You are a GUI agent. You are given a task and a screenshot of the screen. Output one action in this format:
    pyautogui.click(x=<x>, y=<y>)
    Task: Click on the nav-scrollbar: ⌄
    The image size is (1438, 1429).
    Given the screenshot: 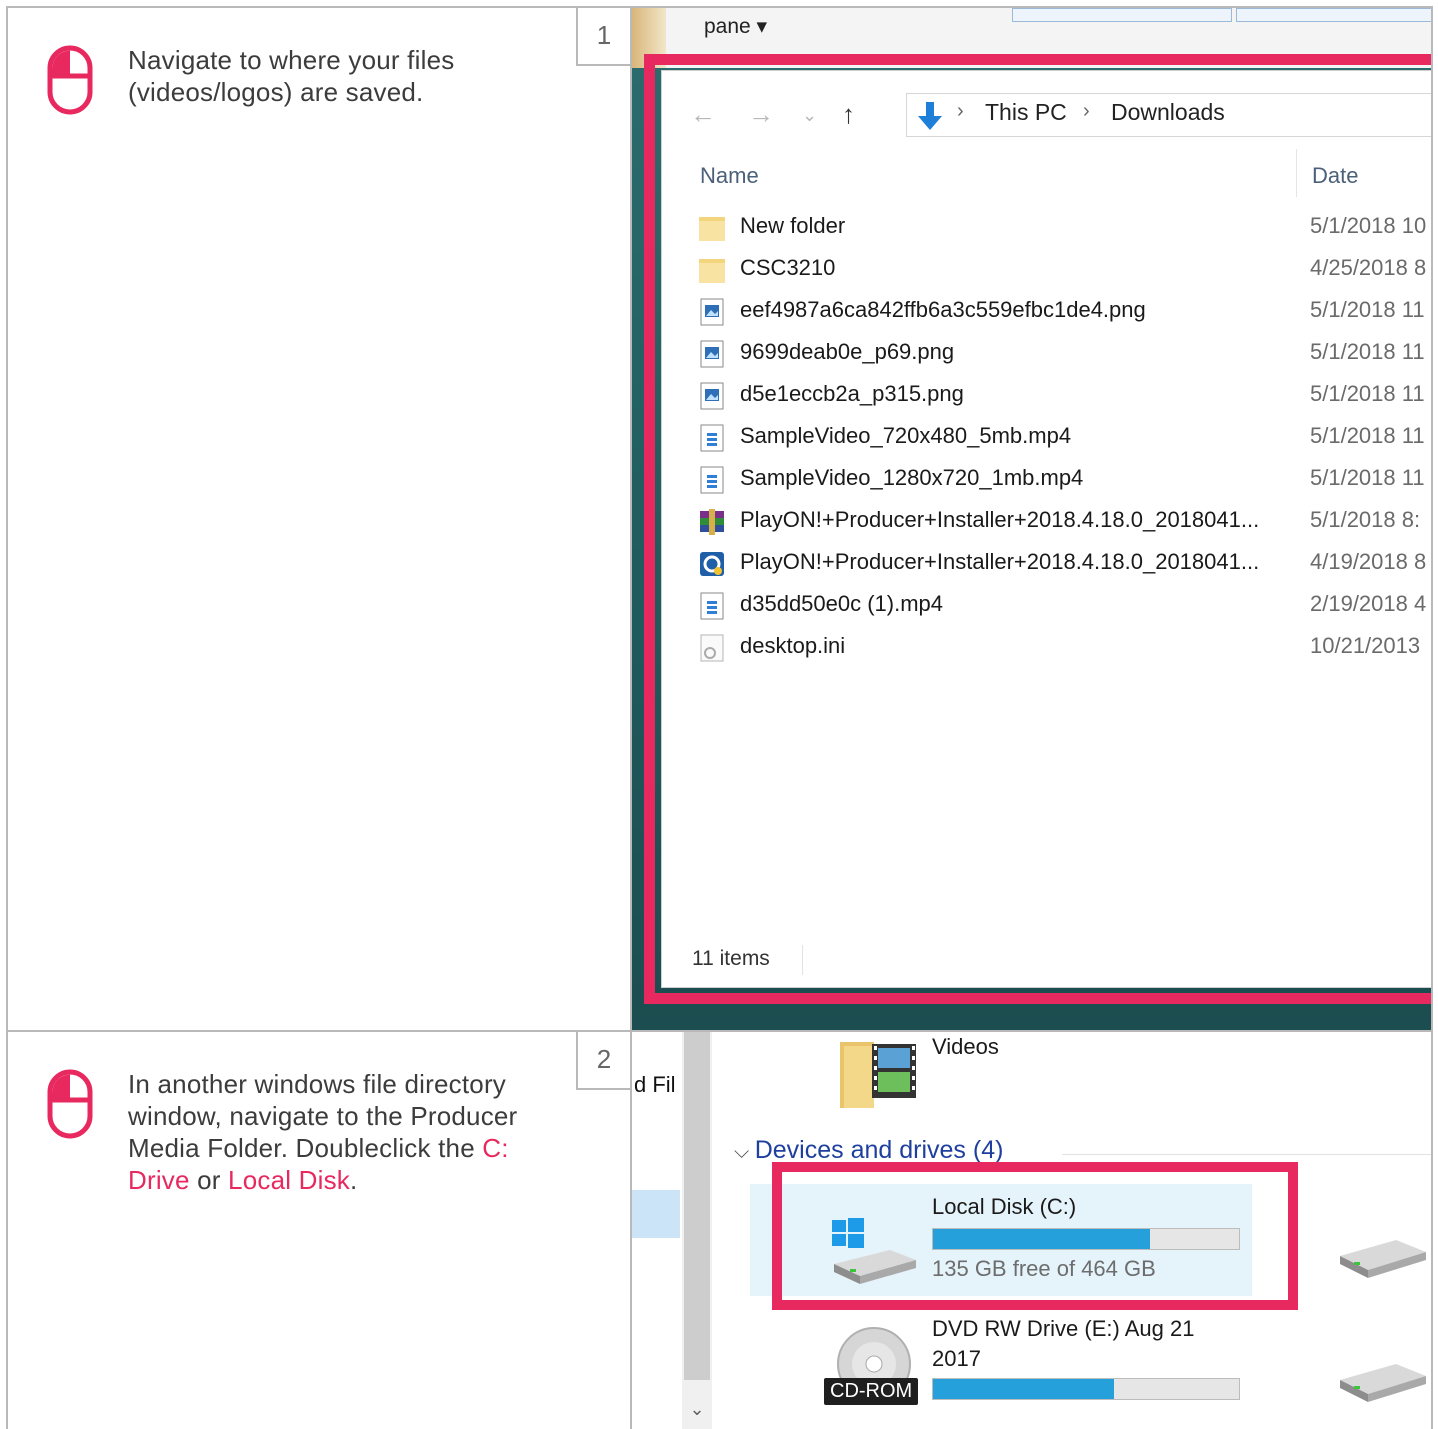 What is the action you would take?
    pyautogui.click(x=697, y=1230)
    